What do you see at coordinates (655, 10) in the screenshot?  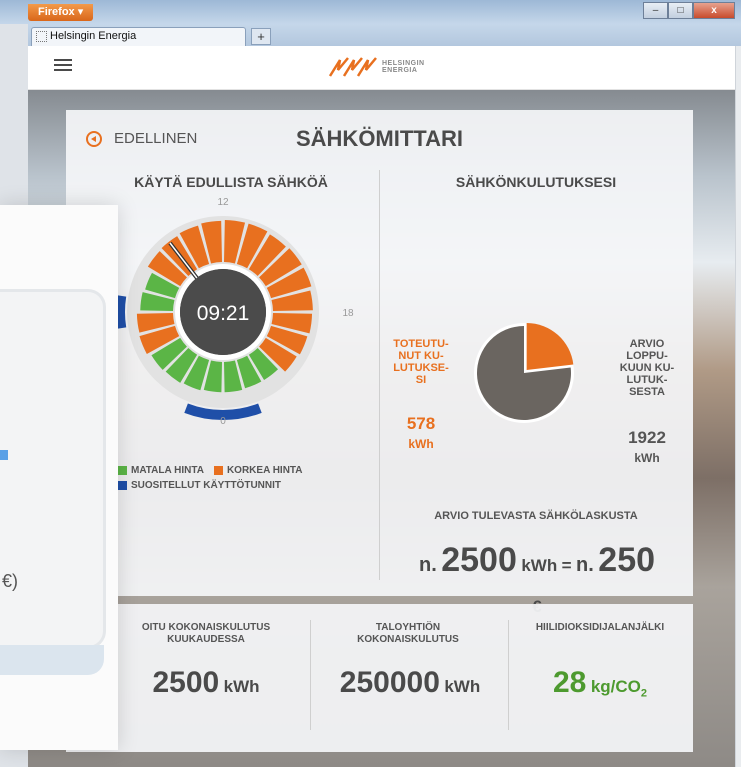 I see `minimize-button: –` at bounding box center [655, 10].